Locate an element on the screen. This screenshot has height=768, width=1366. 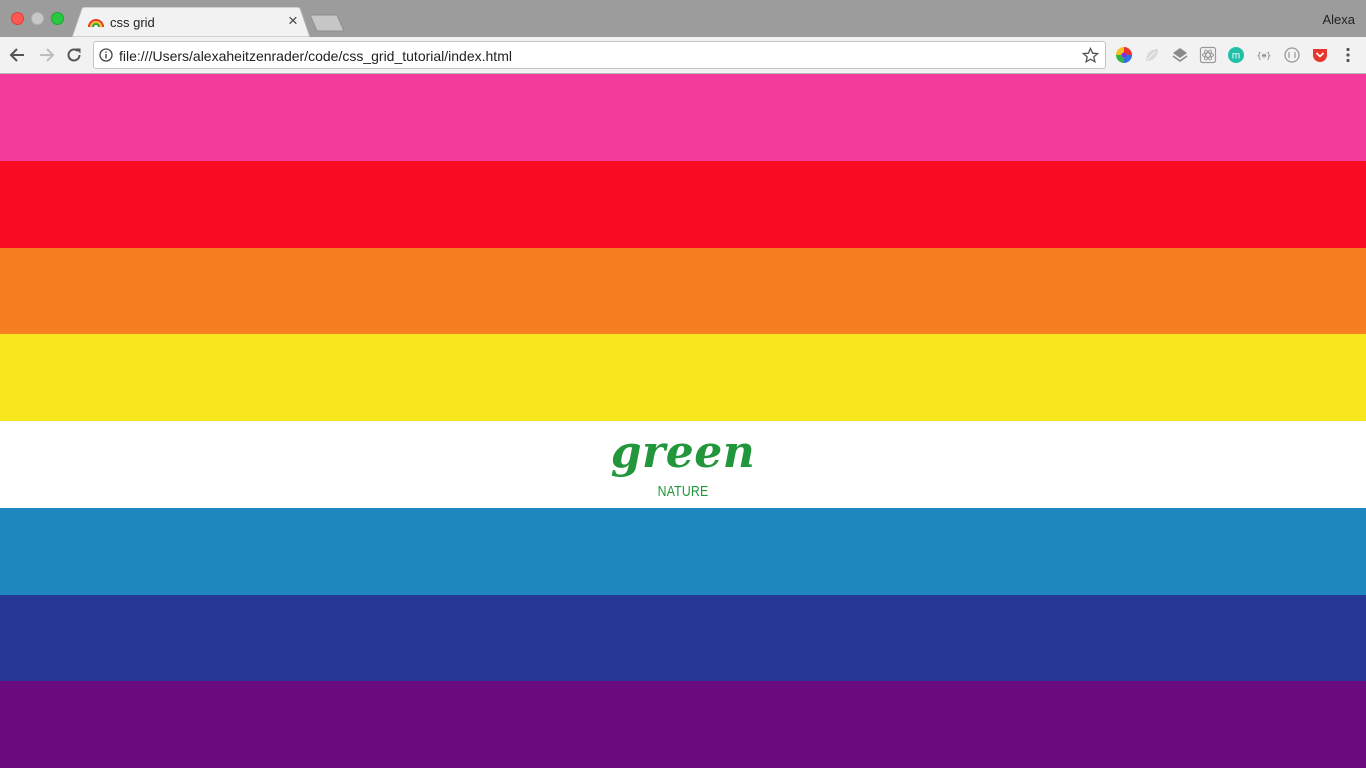
stripe-subtitle: NATURE is located at coordinates (683, 491).